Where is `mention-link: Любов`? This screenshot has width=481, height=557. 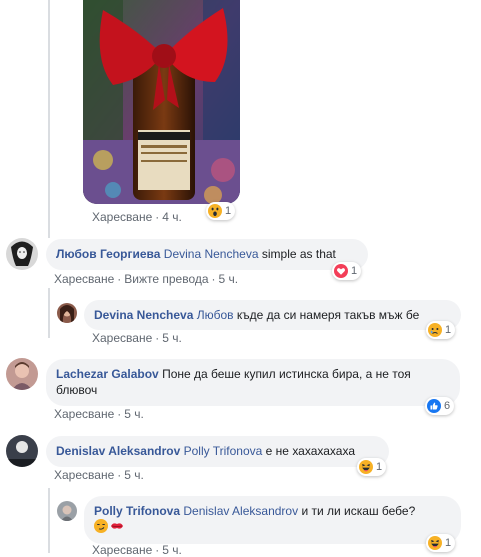
mention-link: Любов is located at coordinates (215, 315).